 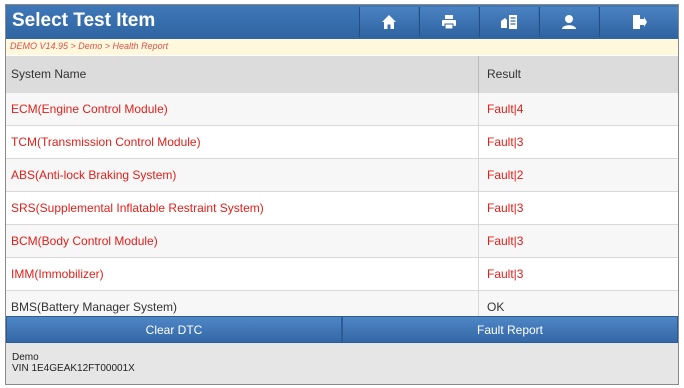 I want to click on system-name: ECM(Engine Control Module), so click(x=89, y=109).